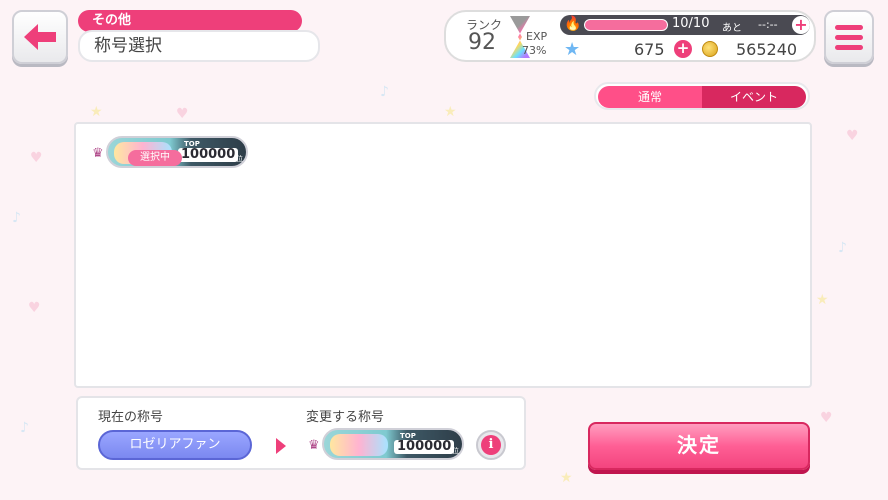 This screenshot has height=500, width=888. I want to click on title-change-panel: 現在の称号 ロゼリアファン 変更する称号 ♛ TOP 100000 位 i, so click(301, 433).